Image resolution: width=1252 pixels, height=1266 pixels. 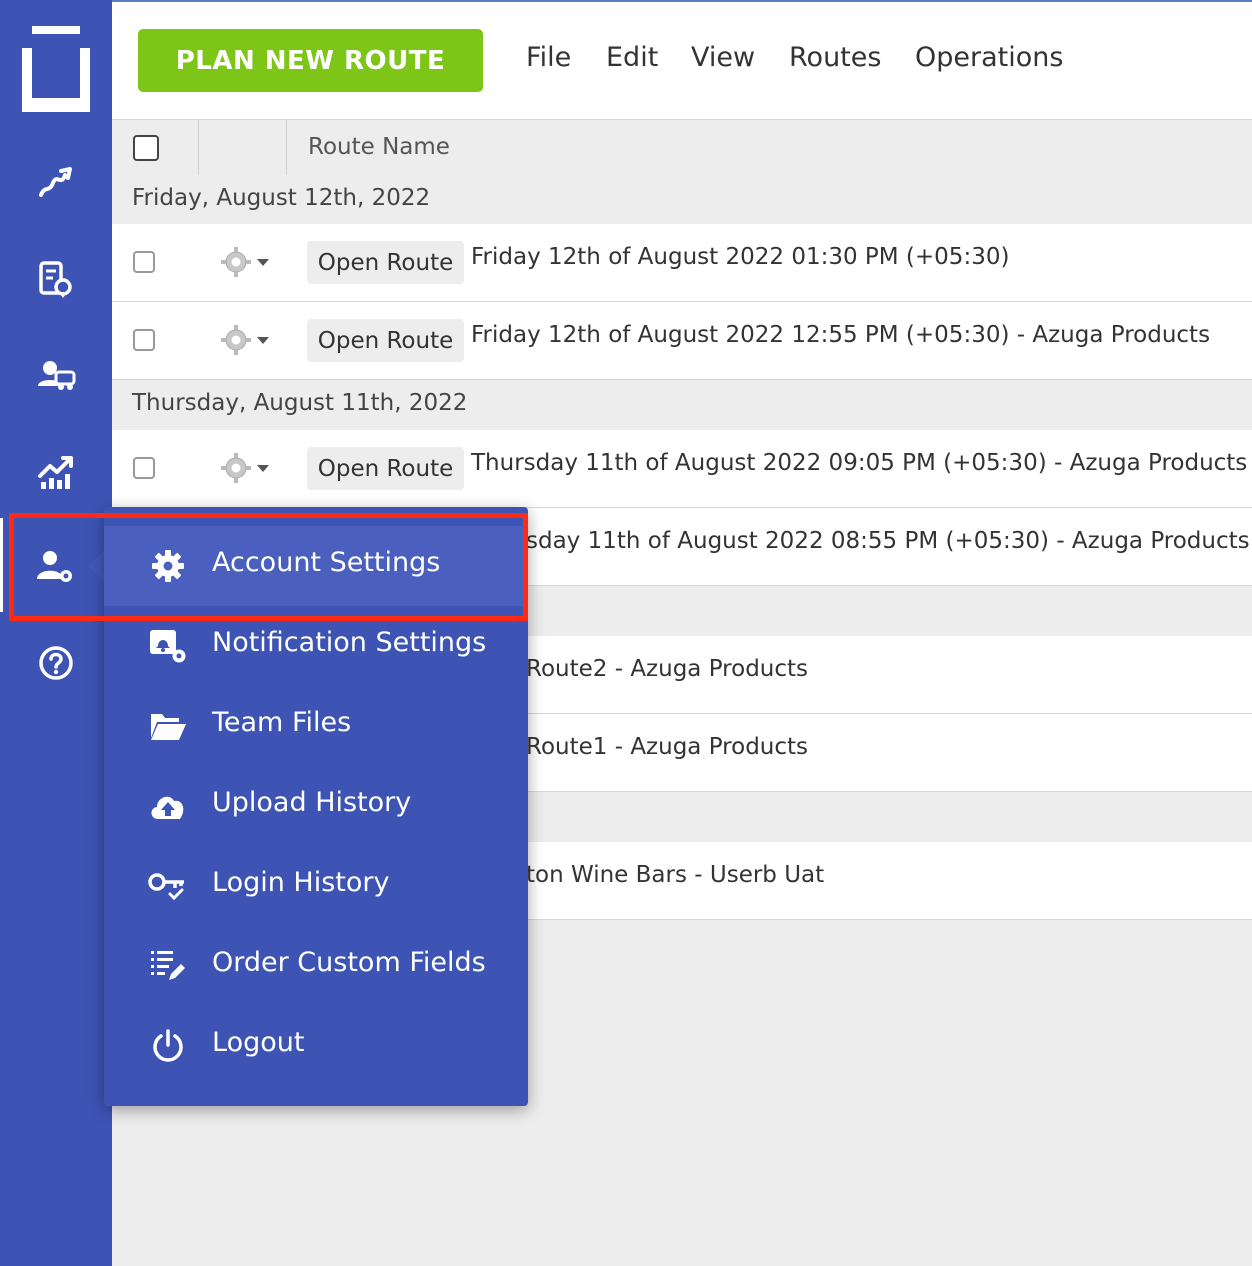 I want to click on route-name: Route1 - Azuga Products, so click(x=667, y=747).